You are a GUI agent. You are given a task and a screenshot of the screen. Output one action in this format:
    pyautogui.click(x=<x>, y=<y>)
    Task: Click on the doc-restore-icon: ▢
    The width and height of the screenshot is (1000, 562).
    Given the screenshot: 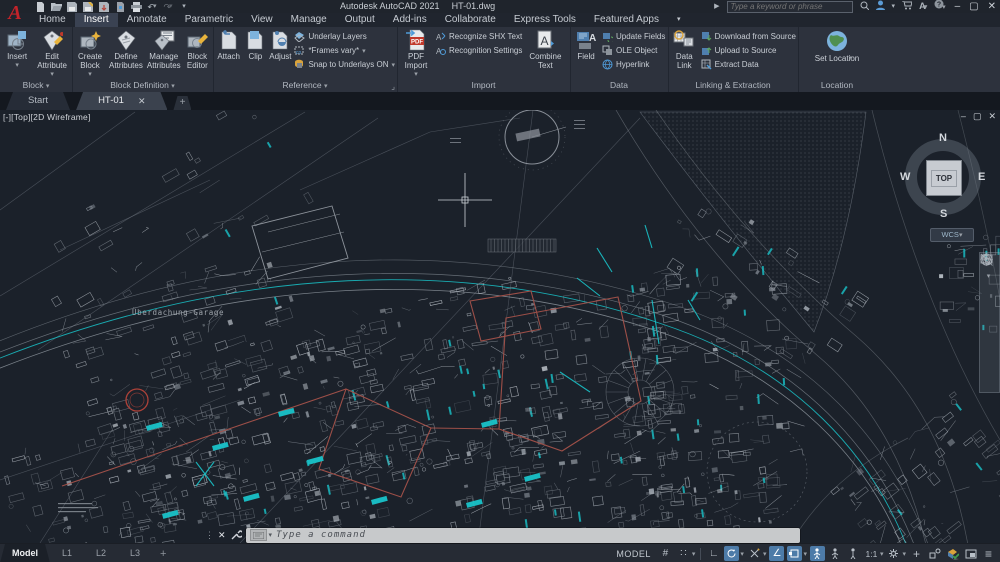 What is the action you would take?
    pyautogui.click(x=977, y=116)
    